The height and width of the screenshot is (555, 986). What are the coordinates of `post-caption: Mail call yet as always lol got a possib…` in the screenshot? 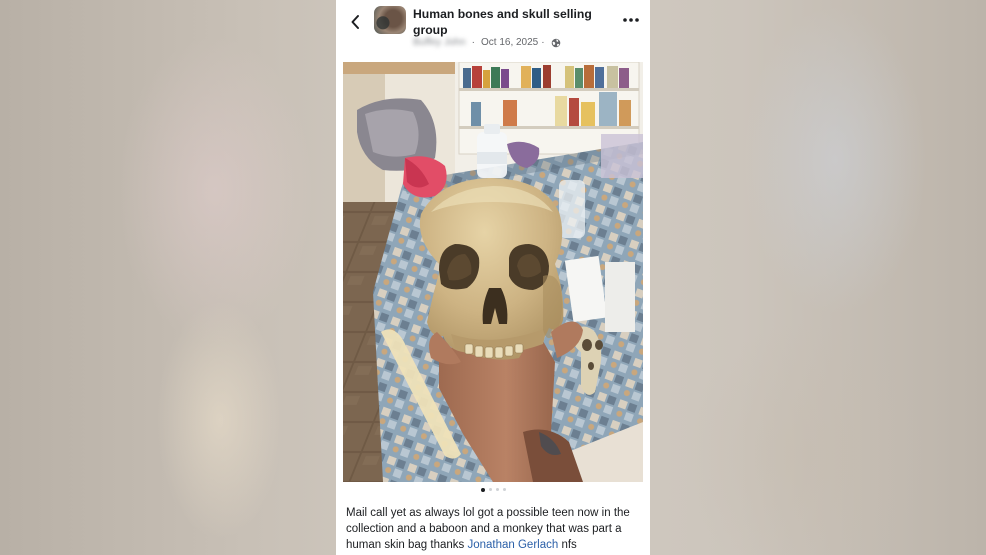 It's located at (494, 529).